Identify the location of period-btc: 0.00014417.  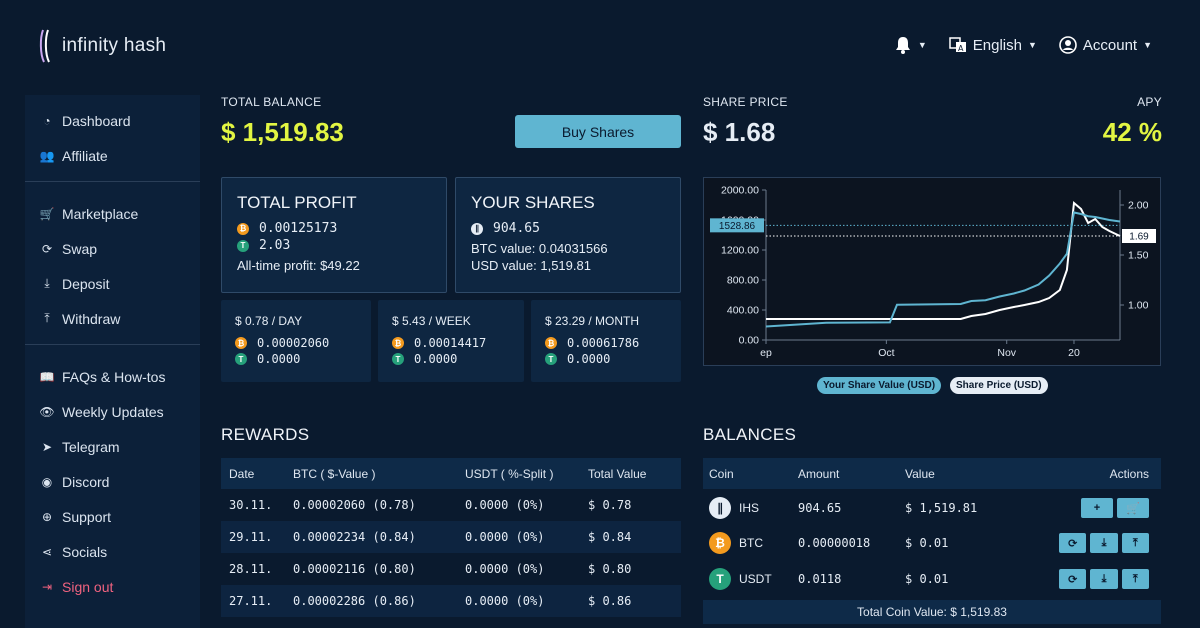
(450, 343).